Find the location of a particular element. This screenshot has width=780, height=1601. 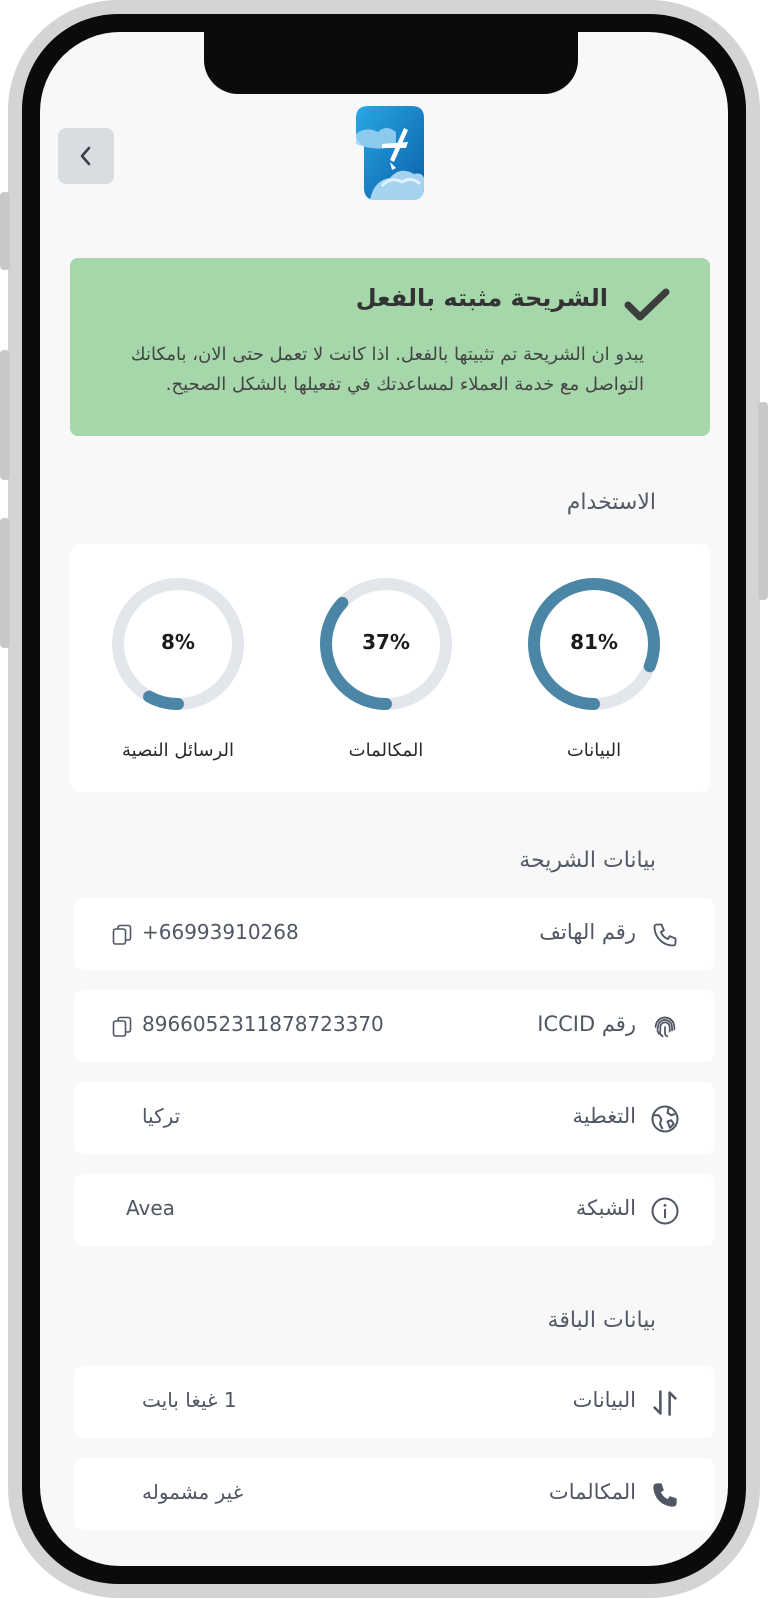

row-label: التغطية is located at coordinates (604, 1116).